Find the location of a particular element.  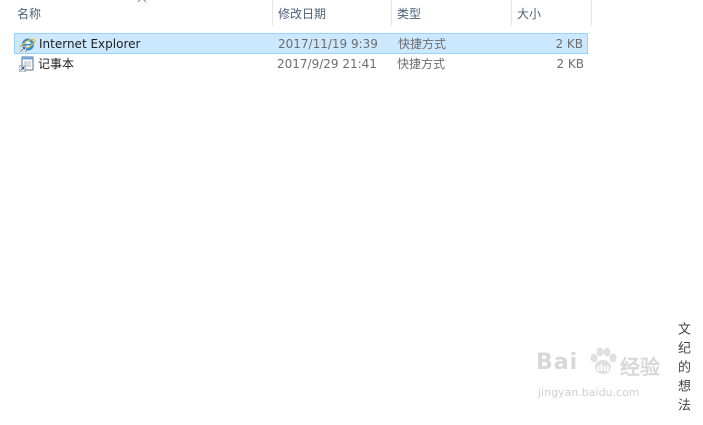

file-modified: 2017/11/19 9:39 is located at coordinates (328, 44).